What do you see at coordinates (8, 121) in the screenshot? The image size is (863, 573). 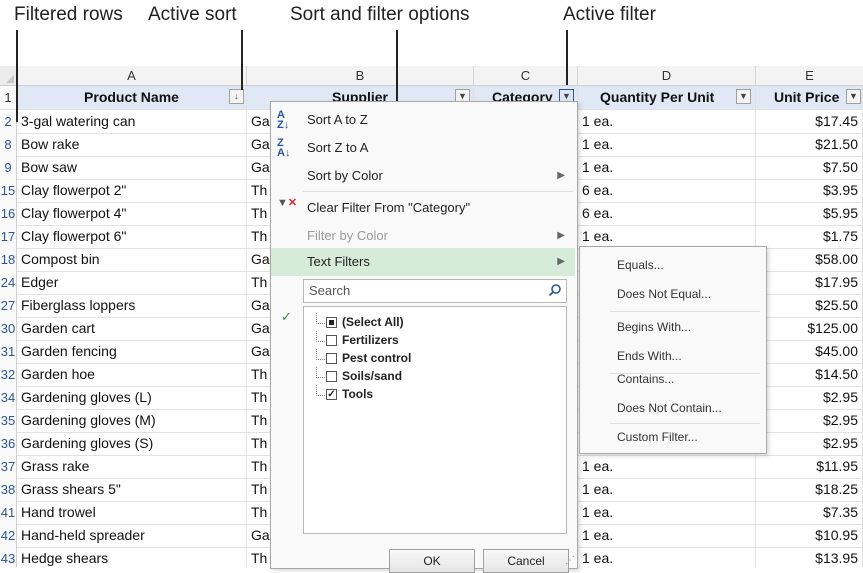 I see `row-number: 2` at bounding box center [8, 121].